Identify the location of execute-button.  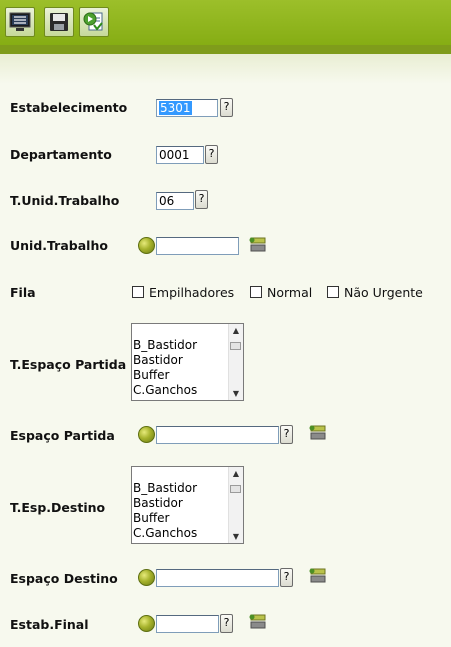
(94, 22).